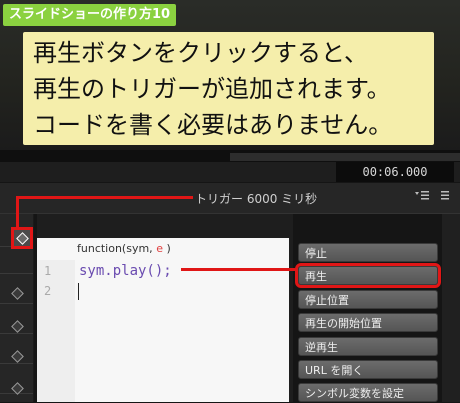 Image resolution: width=460 pixels, height=403 pixels. I want to click on snippet-play-button: 再生, so click(368, 275).